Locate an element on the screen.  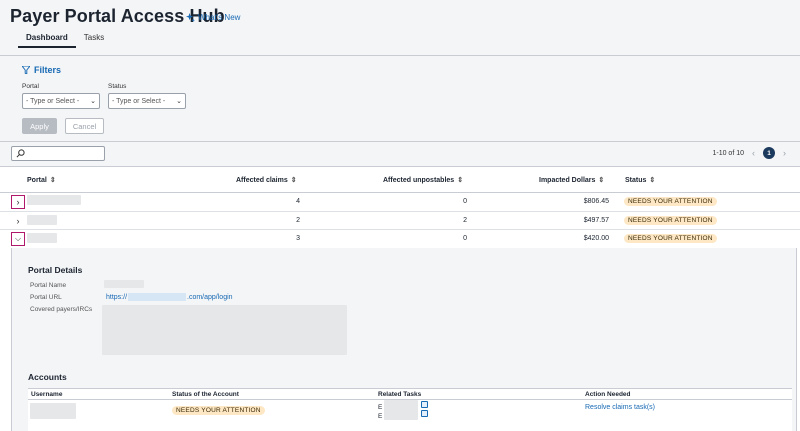
covered-payers-label: Covered payers/IRCs is located at coordinates (61, 309).